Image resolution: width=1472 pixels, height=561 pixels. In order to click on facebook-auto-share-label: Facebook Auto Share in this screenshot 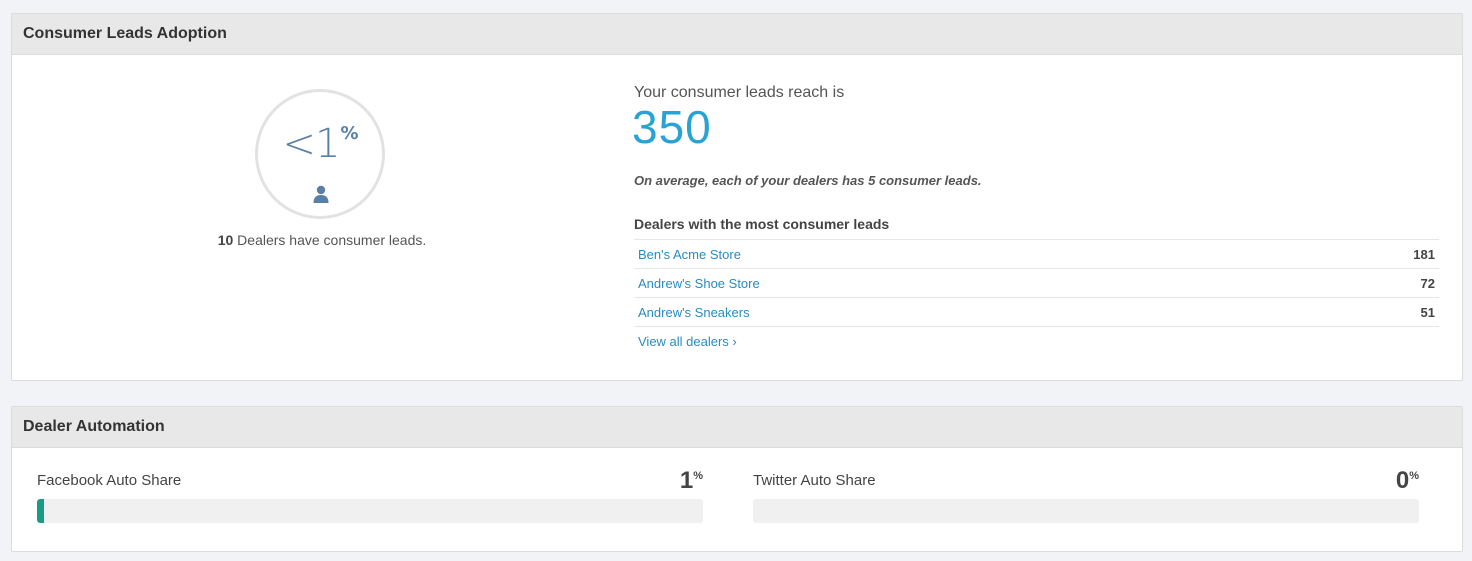, I will do `click(109, 480)`.